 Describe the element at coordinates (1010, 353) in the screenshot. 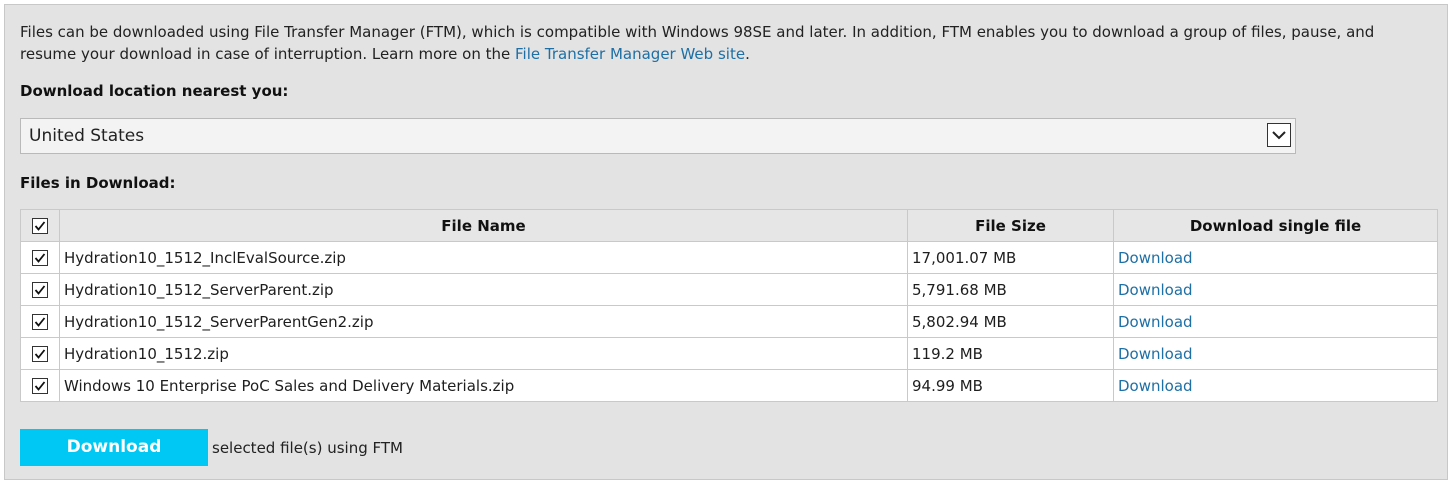

I see `file-size: 119.2 MB` at that location.